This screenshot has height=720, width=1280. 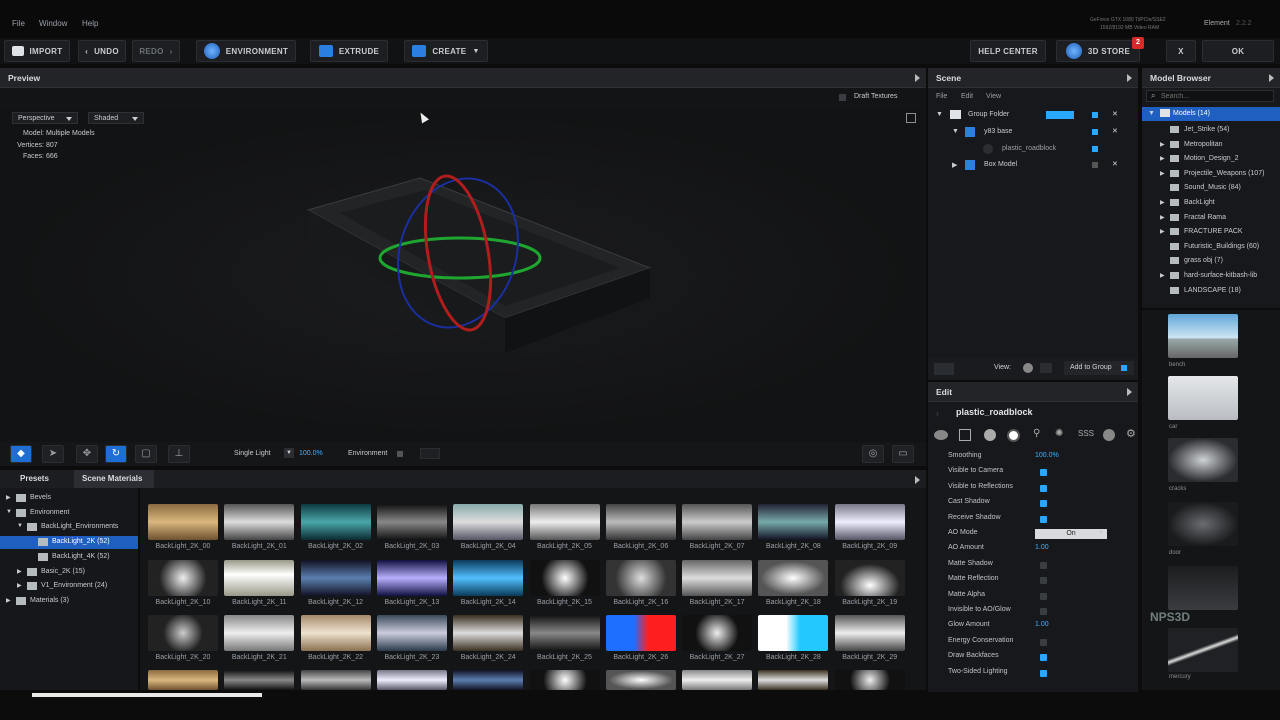 I want to click on scene-item-group-folder: ▼ Group Folder ✕, so click(x=1033, y=116).